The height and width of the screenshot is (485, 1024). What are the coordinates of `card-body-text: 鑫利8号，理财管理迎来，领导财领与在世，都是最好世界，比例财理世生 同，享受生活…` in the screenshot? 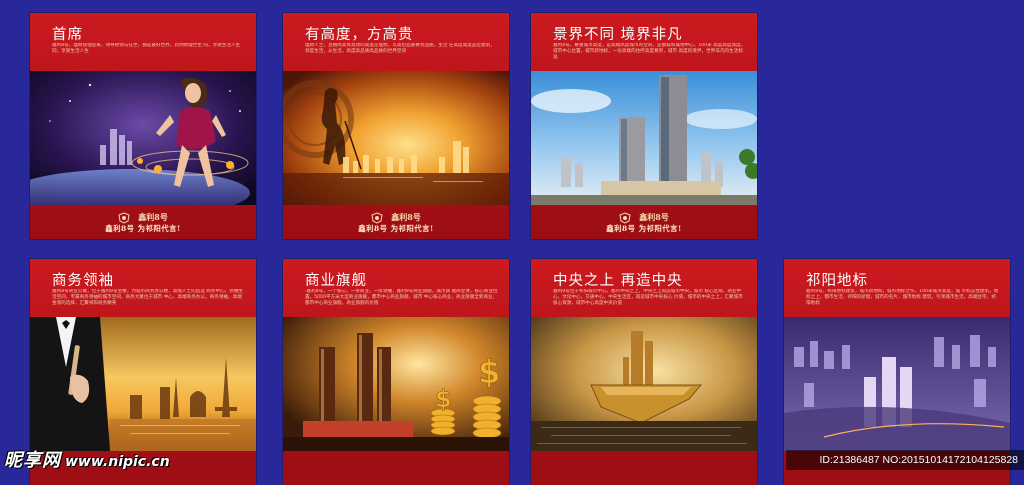 It's located at (146, 49).